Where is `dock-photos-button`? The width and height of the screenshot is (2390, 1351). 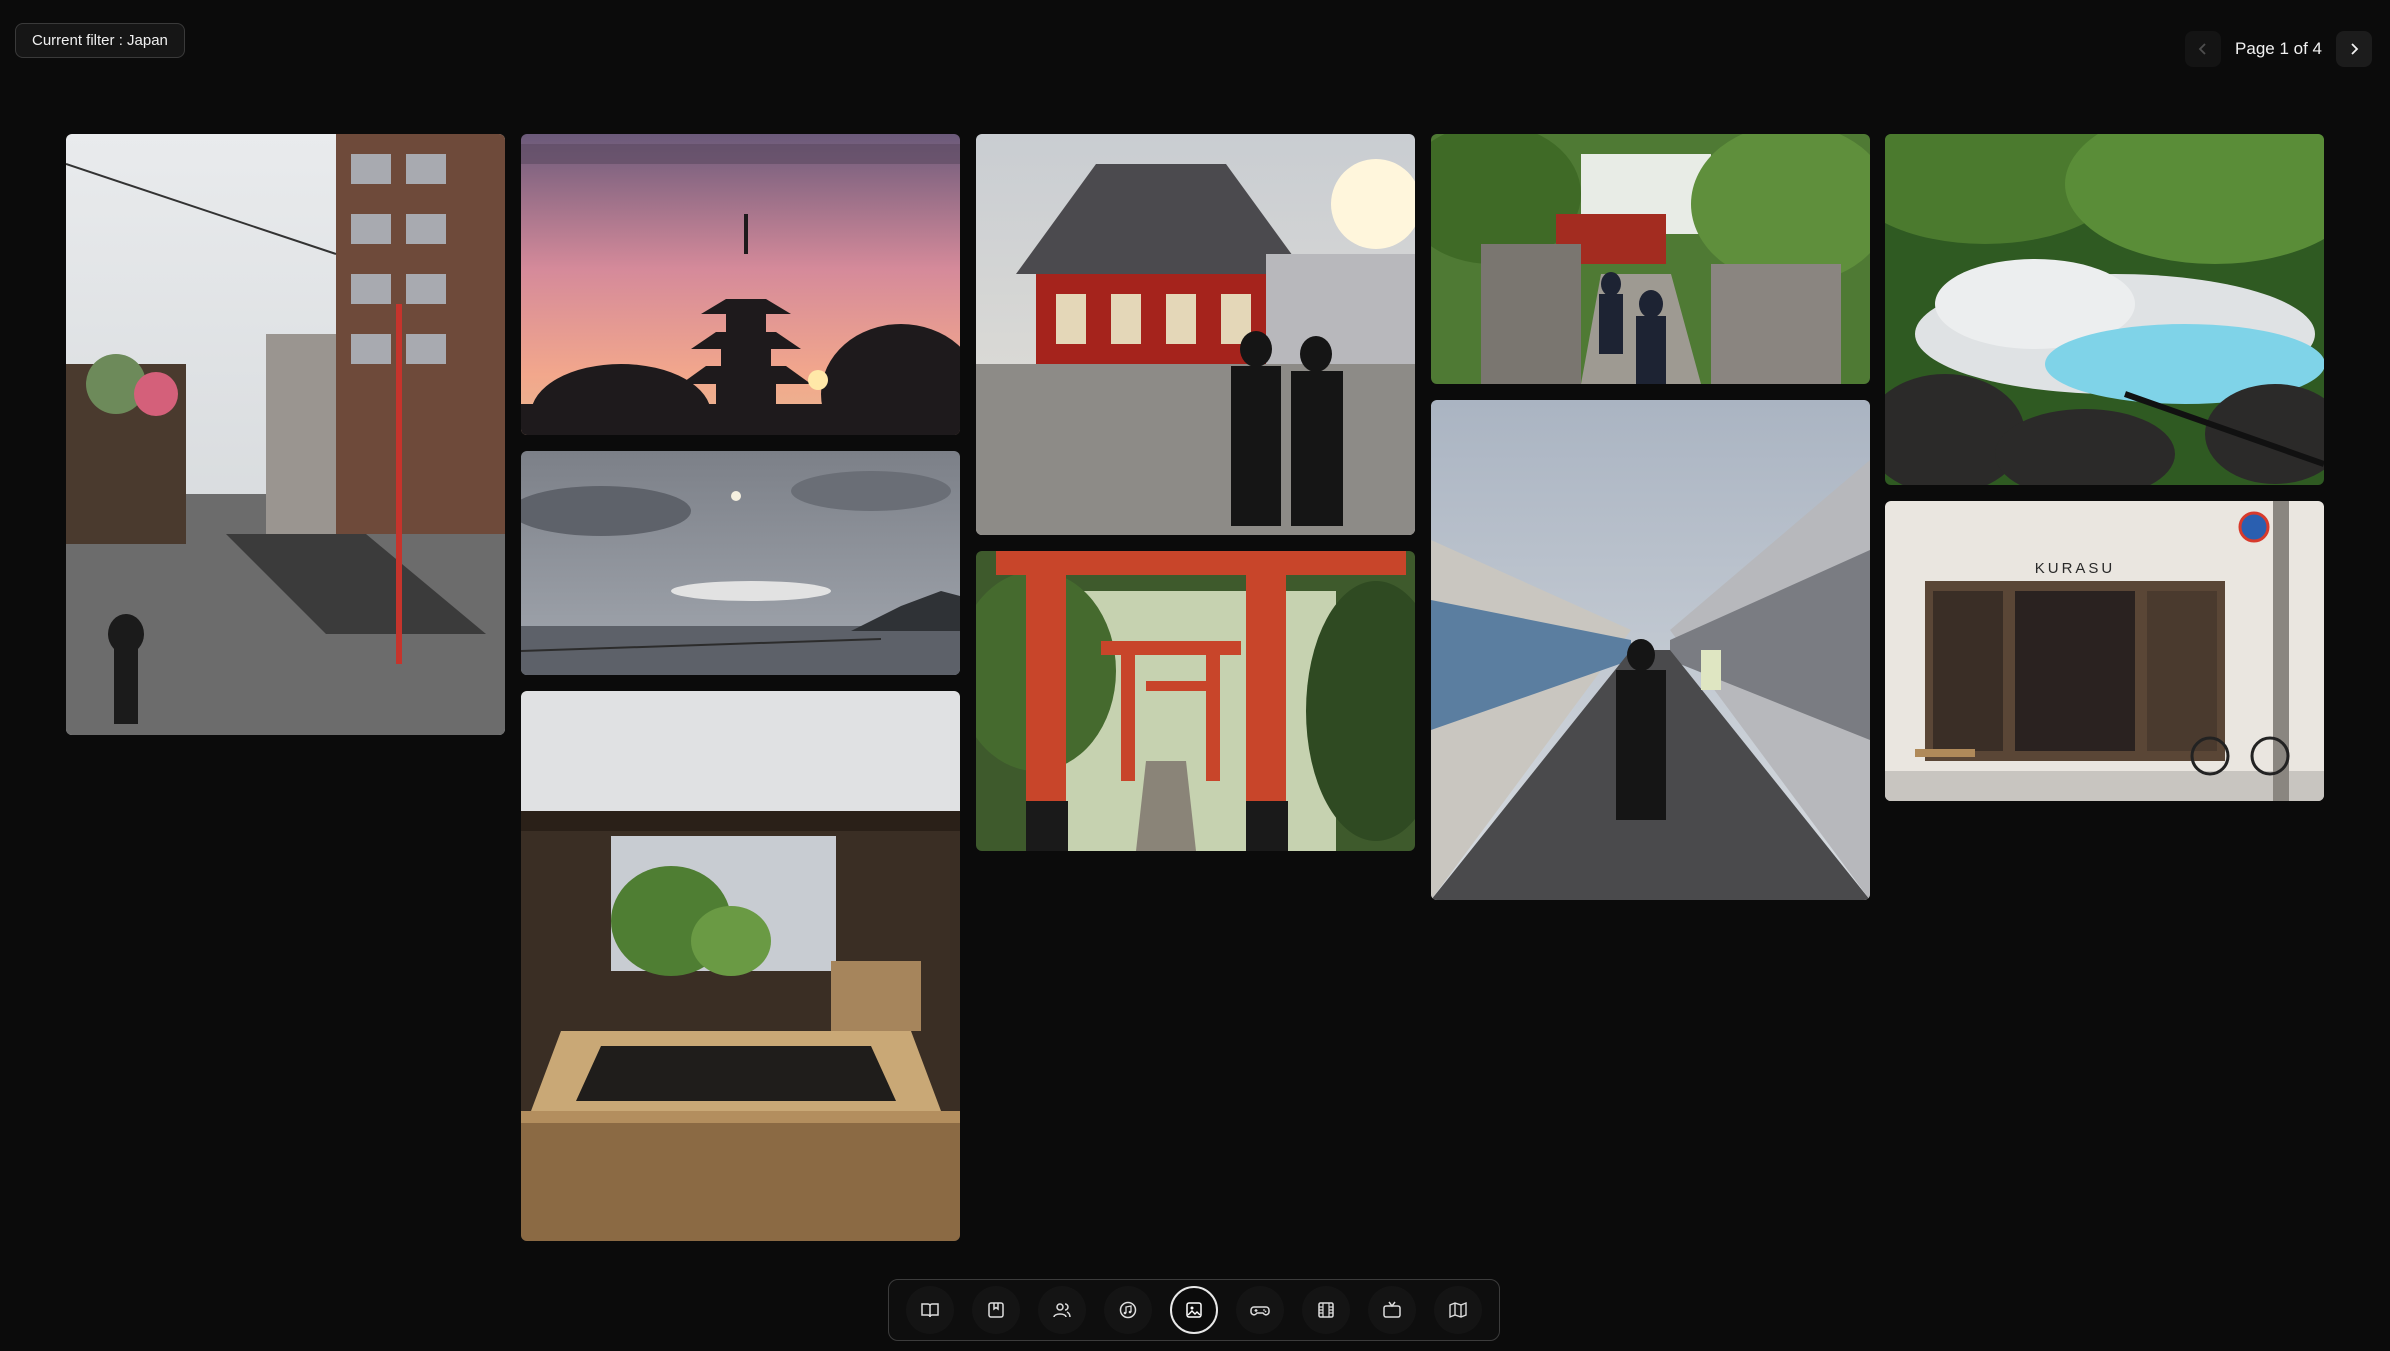 dock-photos-button is located at coordinates (1194, 1310).